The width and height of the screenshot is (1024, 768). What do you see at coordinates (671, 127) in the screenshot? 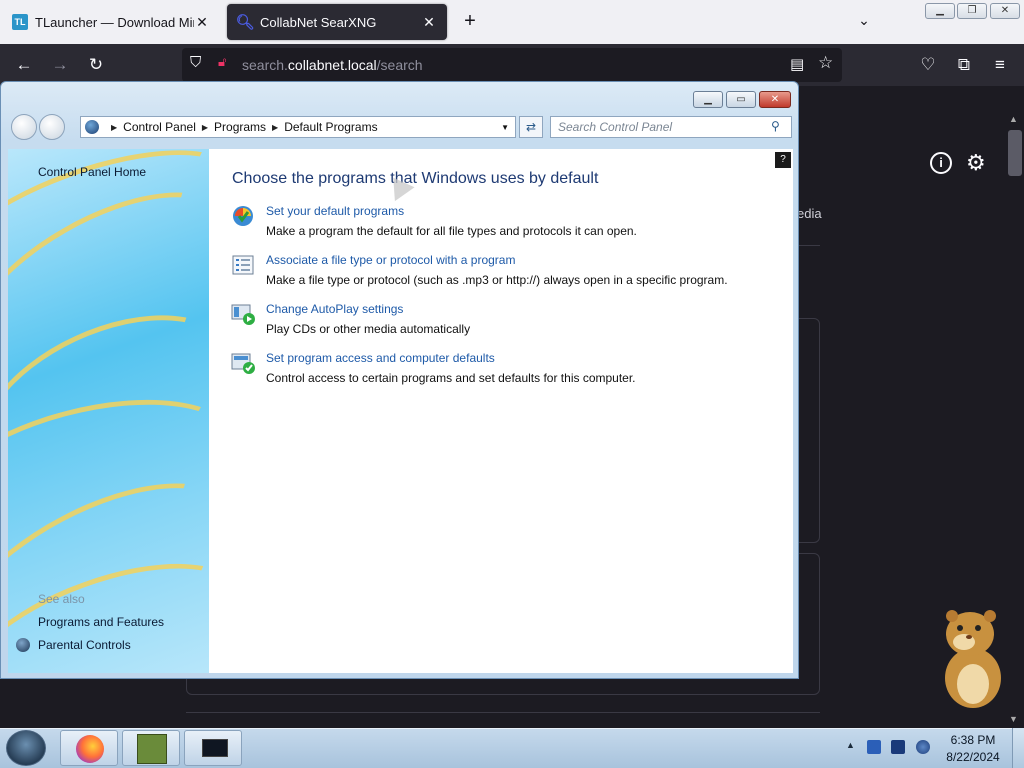
I see `search-input: Search Control Panel` at bounding box center [671, 127].